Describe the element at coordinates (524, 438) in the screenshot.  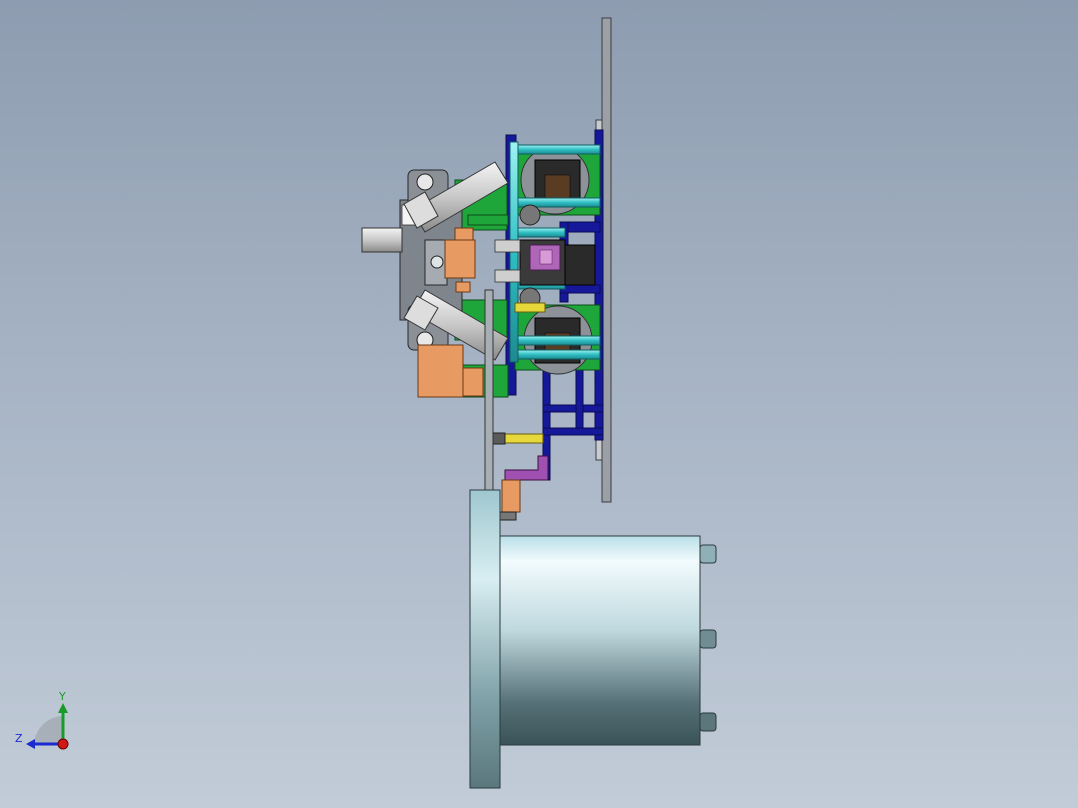
I see `yellow-pin-lower` at that location.